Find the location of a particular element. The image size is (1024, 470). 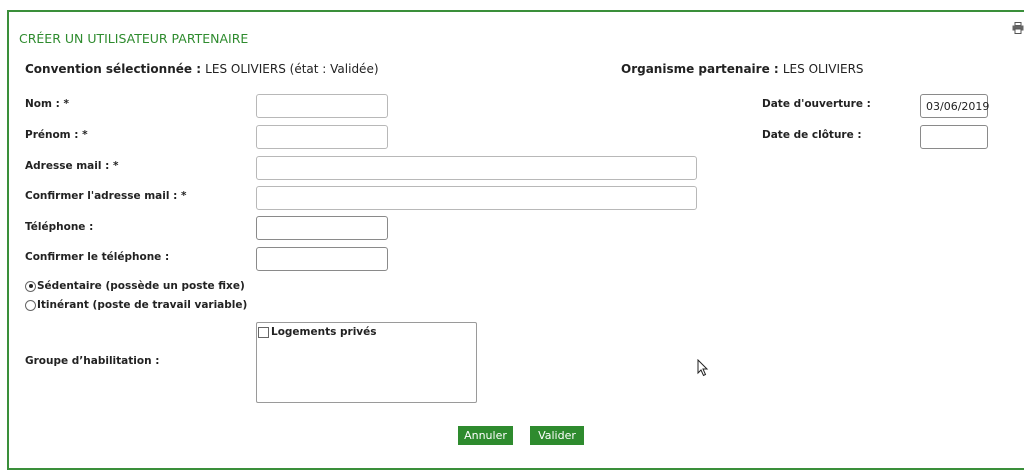

radio-itinerant-label: Itinérant (poste de travail variable) is located at coordinates (142, 305).